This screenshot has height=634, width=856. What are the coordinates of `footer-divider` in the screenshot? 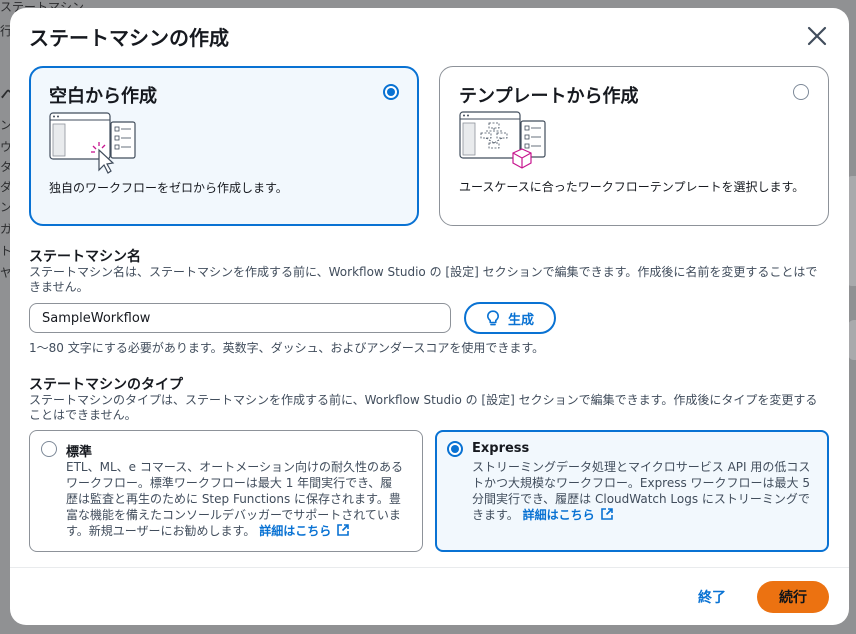 It's located at (429, 567).